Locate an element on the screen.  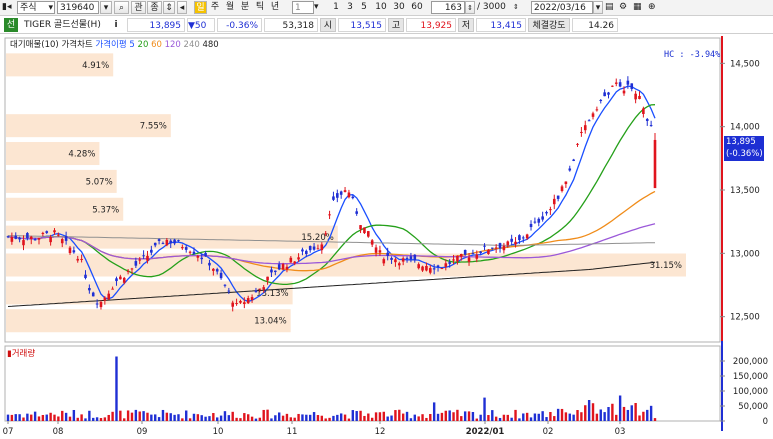
count-stepper-icon: ⇕ is located at coordinates (470, 7).